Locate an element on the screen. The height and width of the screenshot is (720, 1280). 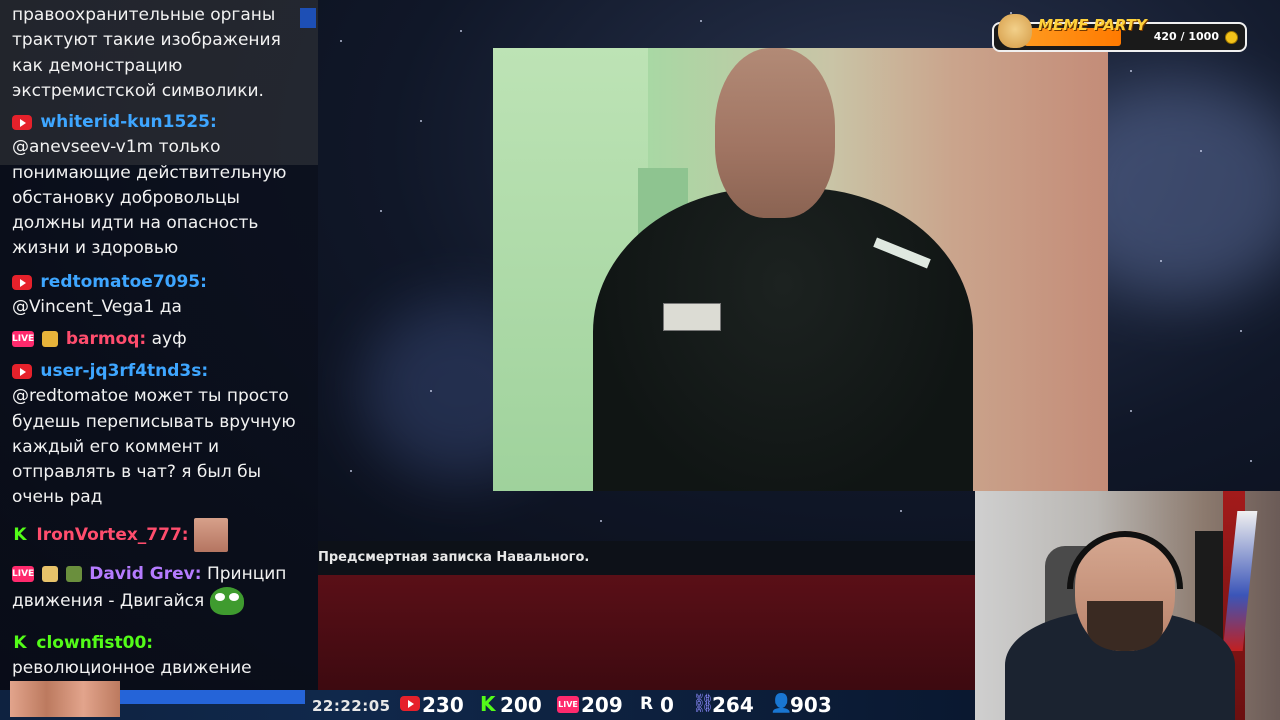
stream-caption: Предсмертная записка Навального. is located at coordinates (454, 557).